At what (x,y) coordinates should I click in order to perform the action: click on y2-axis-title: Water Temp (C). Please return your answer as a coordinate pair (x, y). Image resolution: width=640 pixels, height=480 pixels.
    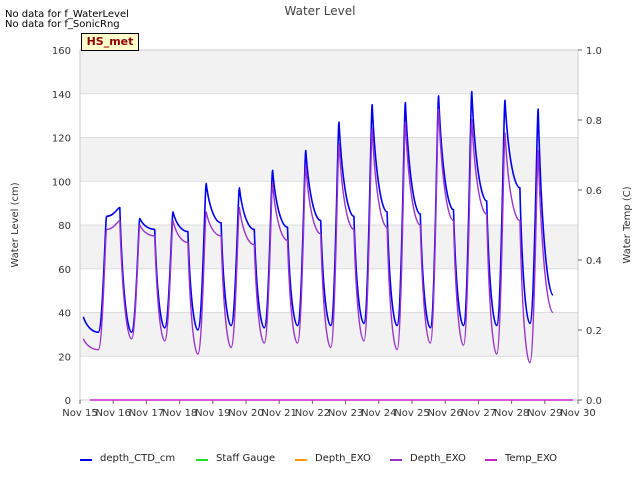
    Looking at the image, I should click on (627, 224).